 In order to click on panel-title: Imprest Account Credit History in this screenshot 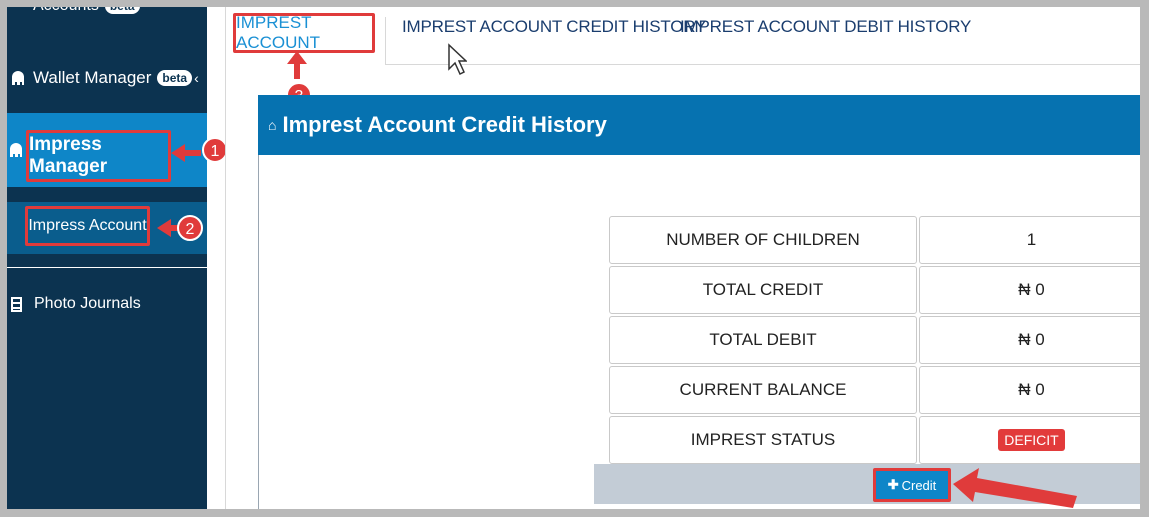, I will do `click(444, 124)`.